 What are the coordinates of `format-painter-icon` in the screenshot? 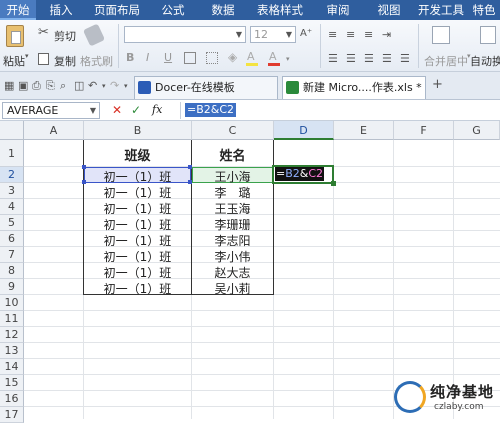 It's located at (94, 35).